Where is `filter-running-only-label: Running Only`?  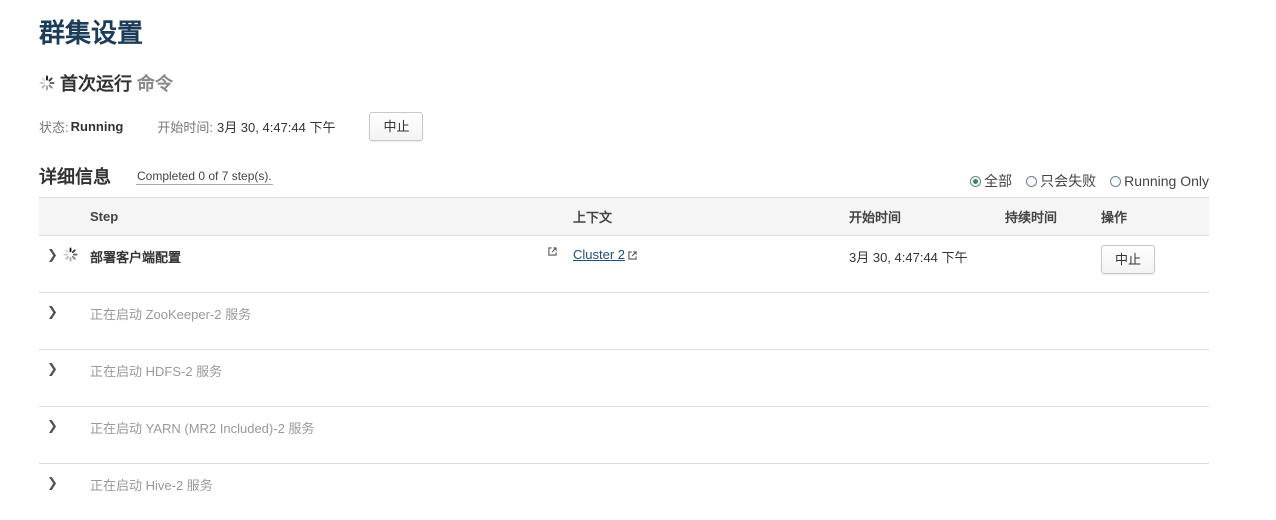 filter-running-only-label: Running Only is located at coordinates (1166, 181).